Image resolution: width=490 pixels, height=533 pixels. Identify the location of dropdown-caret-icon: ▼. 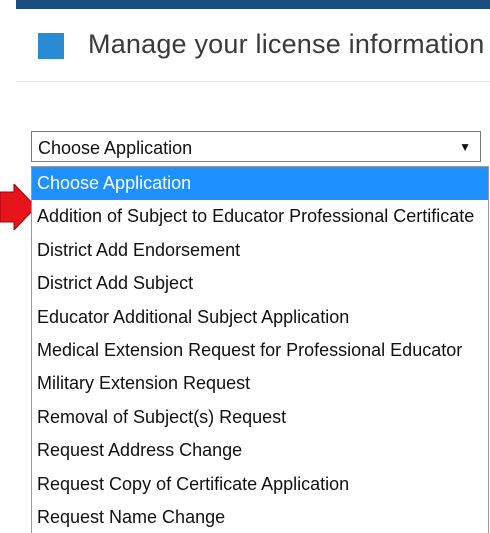
(465, 147).